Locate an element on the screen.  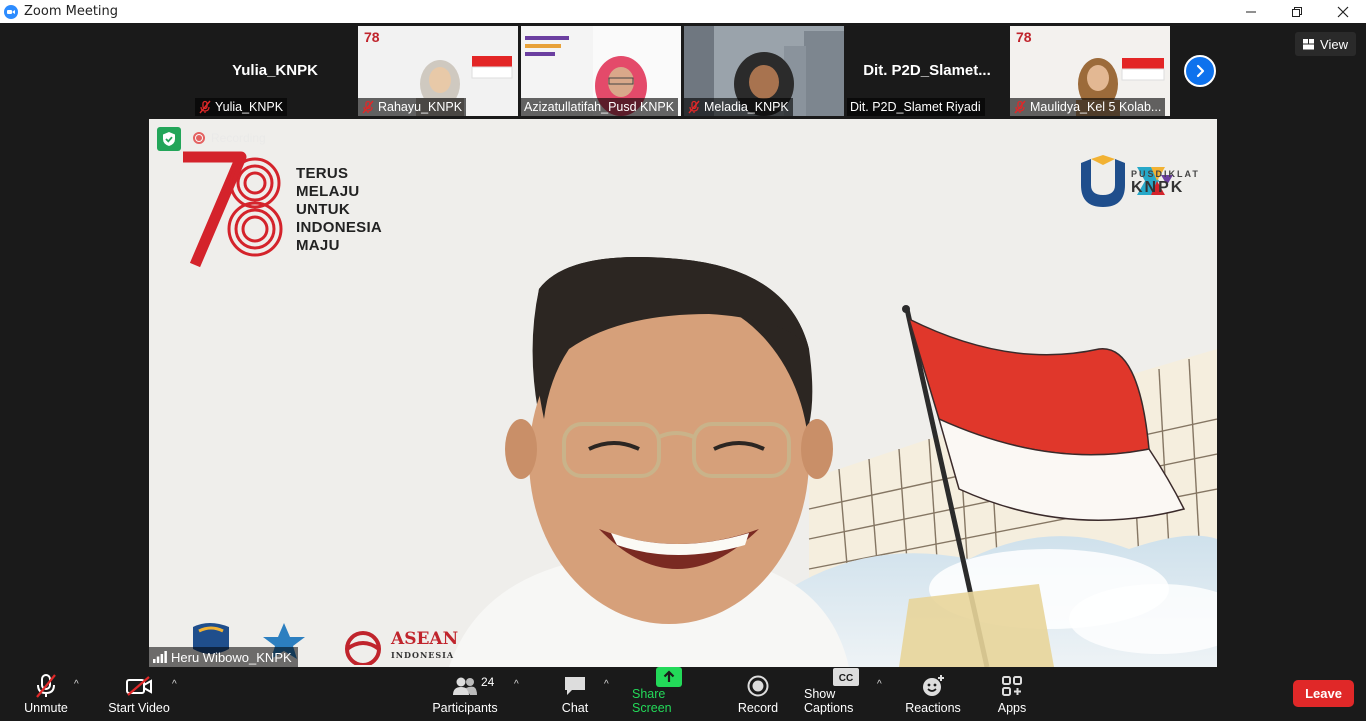
participant-name: Meladia_KNPK is located at coordinates (746, 107).